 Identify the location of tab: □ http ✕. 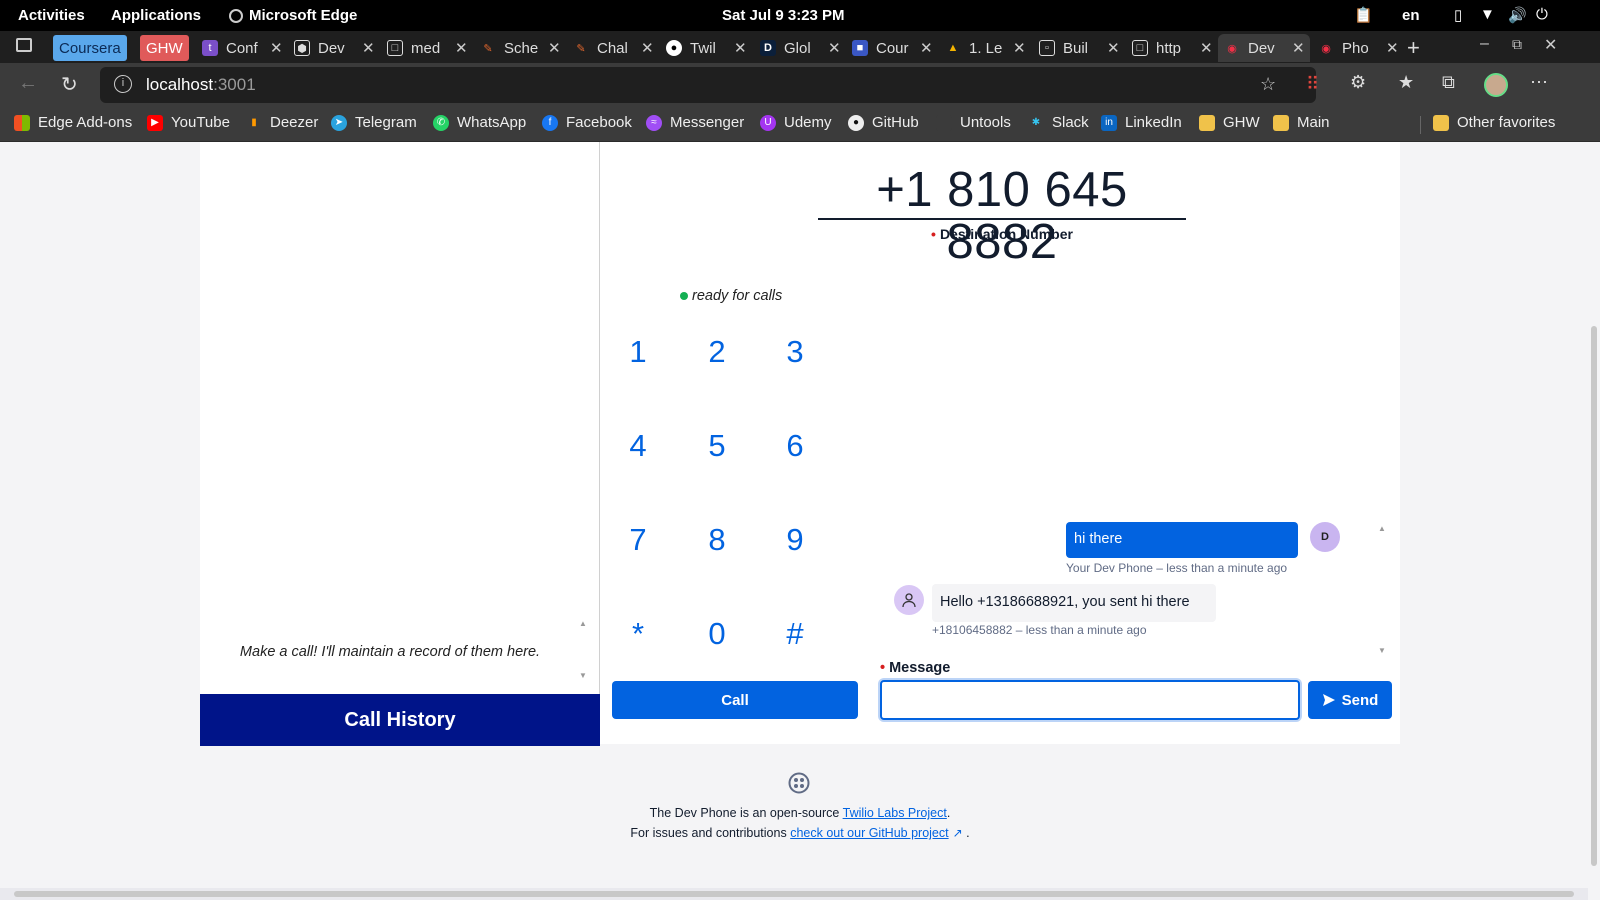
(1172, 48).